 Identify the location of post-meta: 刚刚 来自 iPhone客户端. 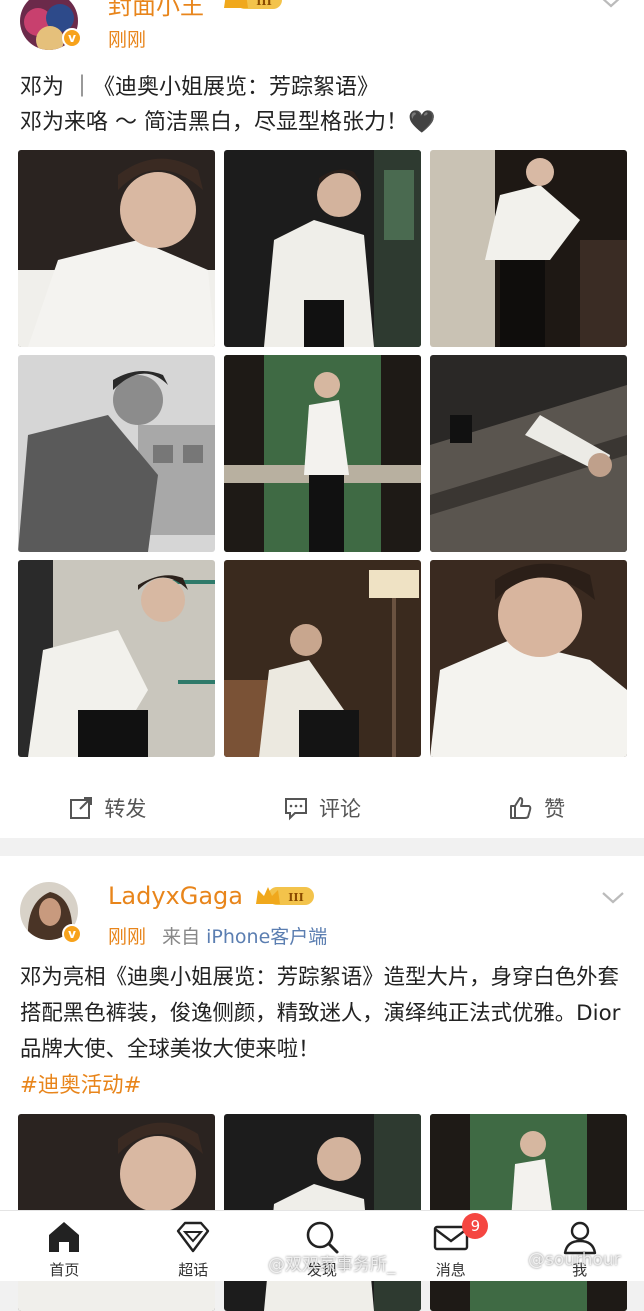
(217, 935).